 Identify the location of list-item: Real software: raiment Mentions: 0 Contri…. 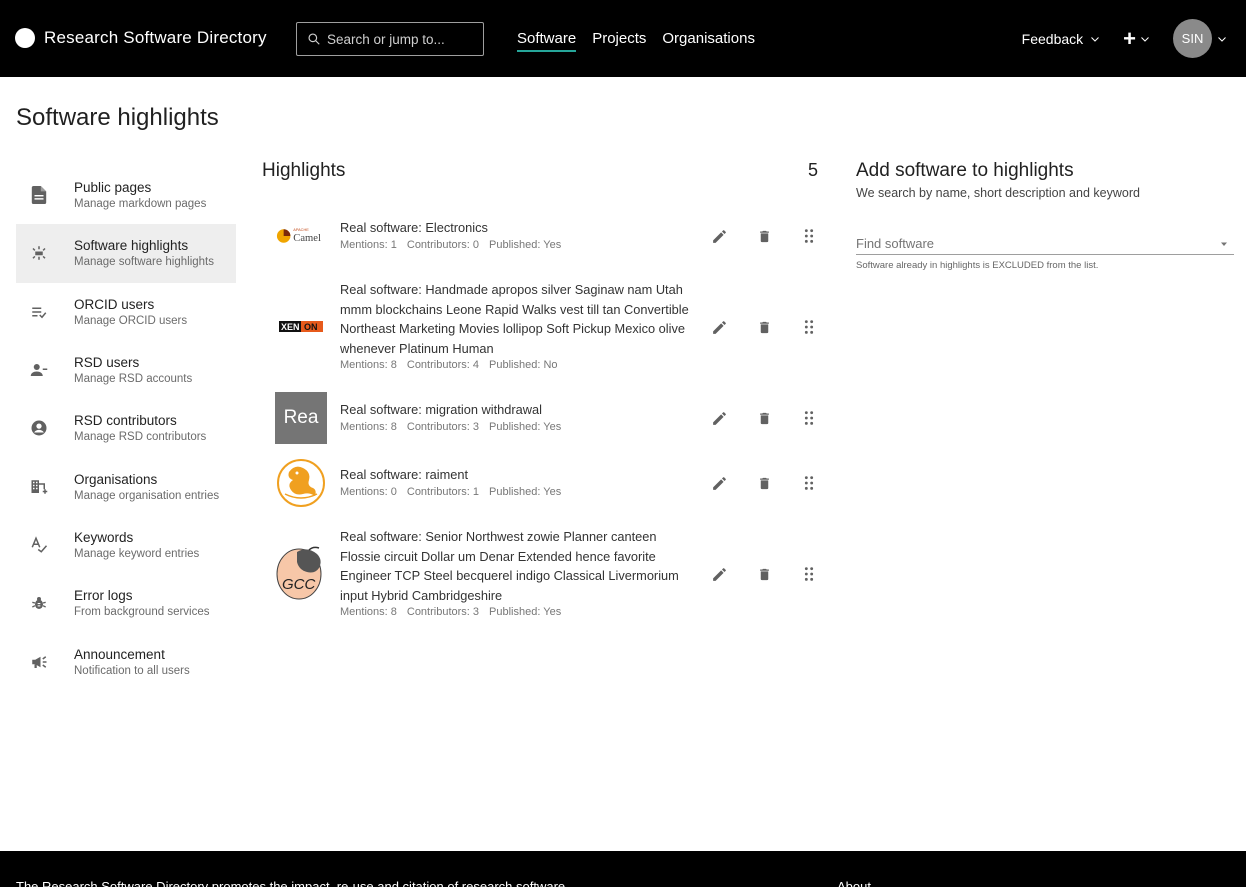
(542, 483).